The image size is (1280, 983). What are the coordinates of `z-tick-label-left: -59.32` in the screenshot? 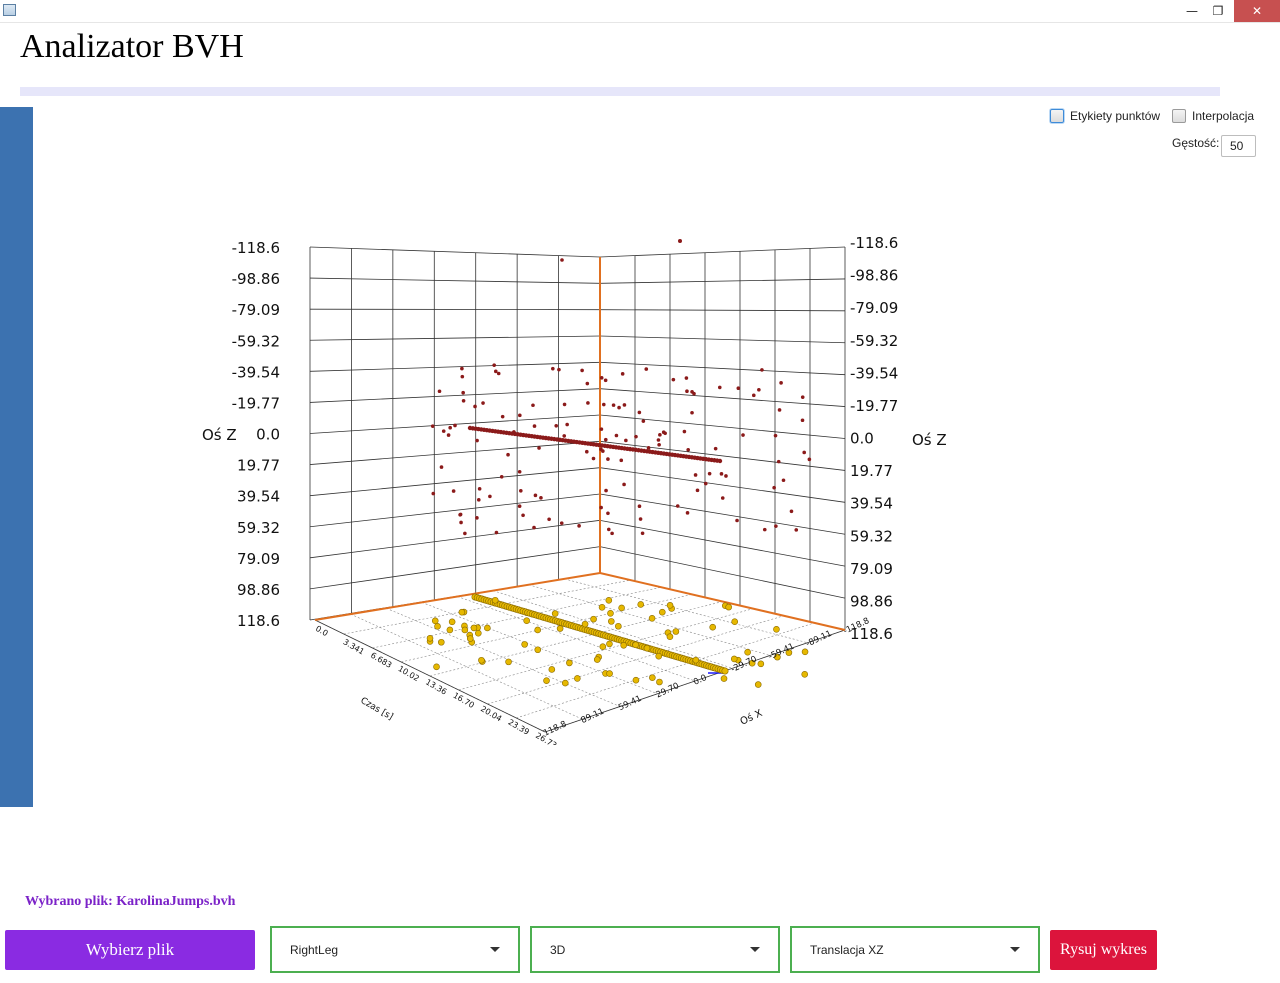 It's located at (256, 341).